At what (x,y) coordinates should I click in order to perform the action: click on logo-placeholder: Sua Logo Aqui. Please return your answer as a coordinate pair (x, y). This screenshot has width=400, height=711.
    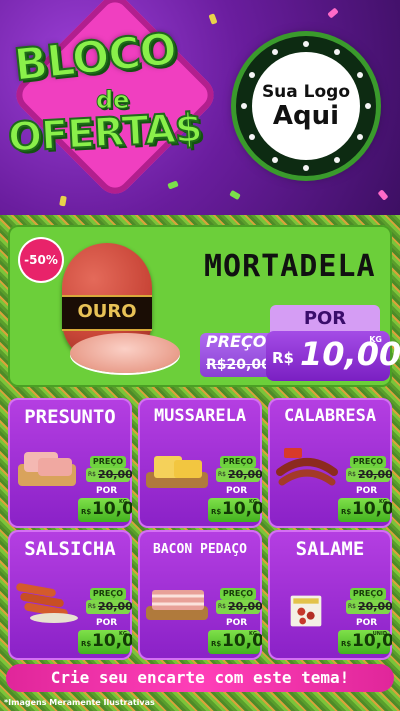
    Looking at the image, I should click on (306, 106).